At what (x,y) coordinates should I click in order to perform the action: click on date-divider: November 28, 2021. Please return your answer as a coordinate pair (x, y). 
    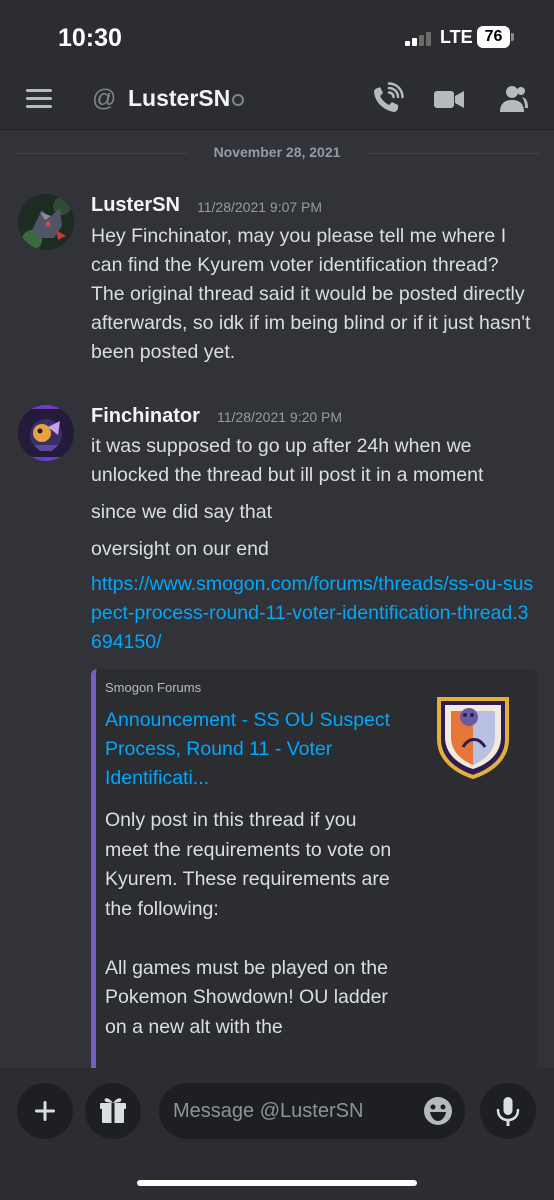
    Looking at the image, I should click on (277, 153).